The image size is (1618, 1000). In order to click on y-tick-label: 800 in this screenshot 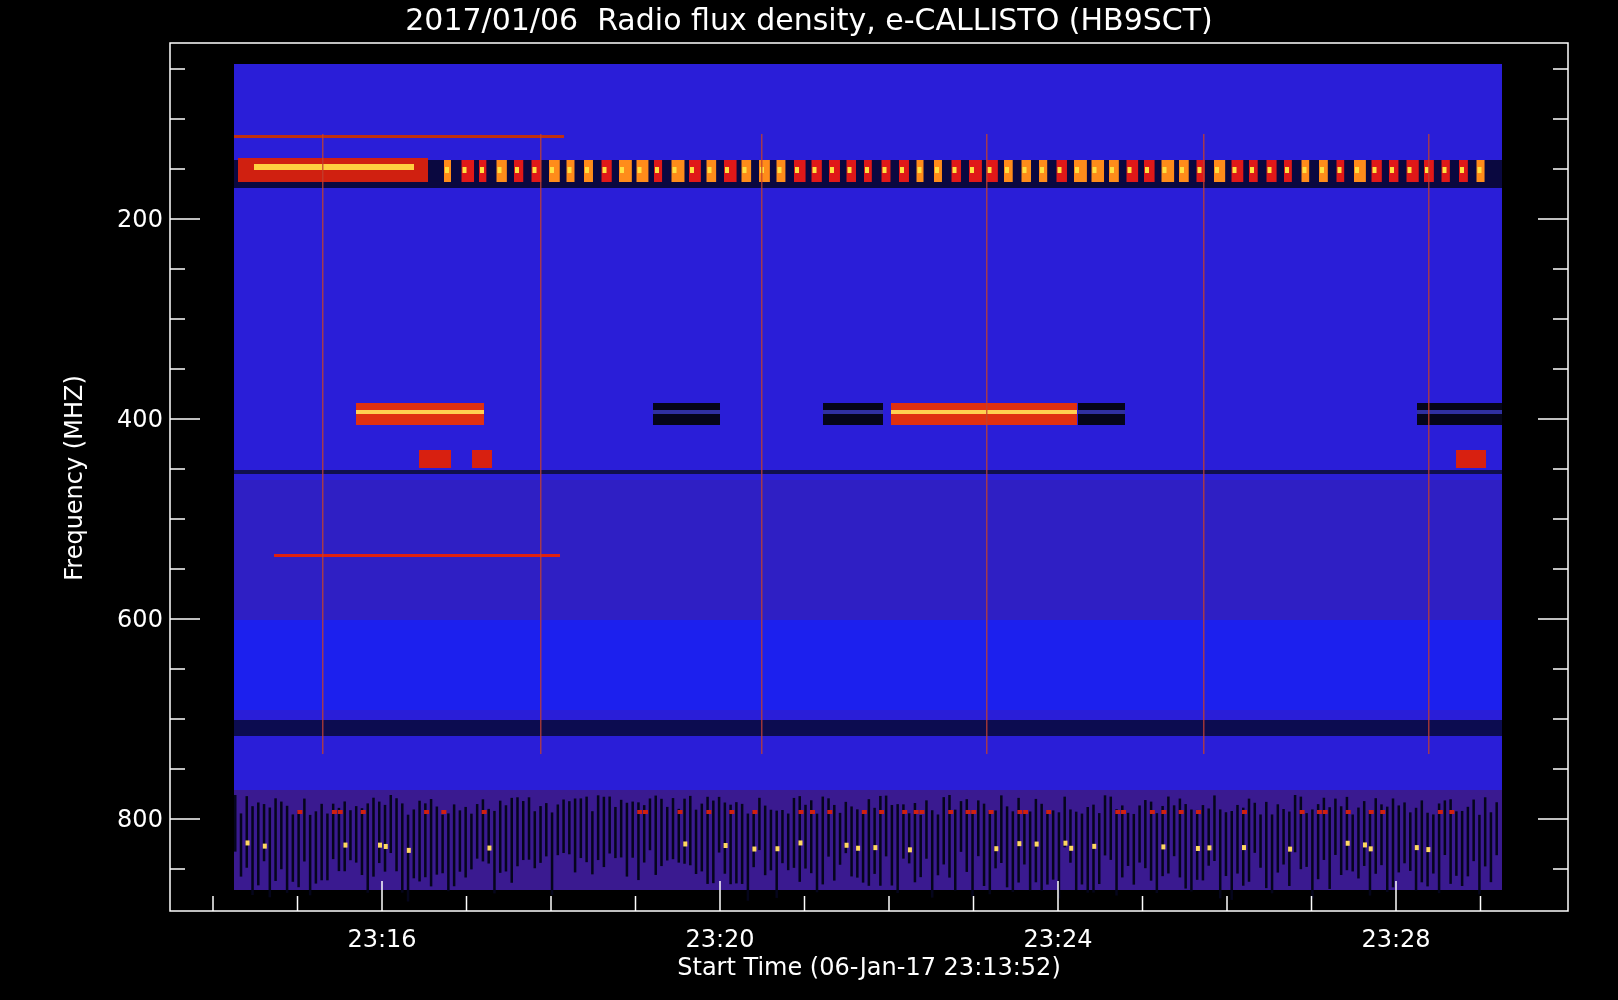, I will do `click(140, 819)`.